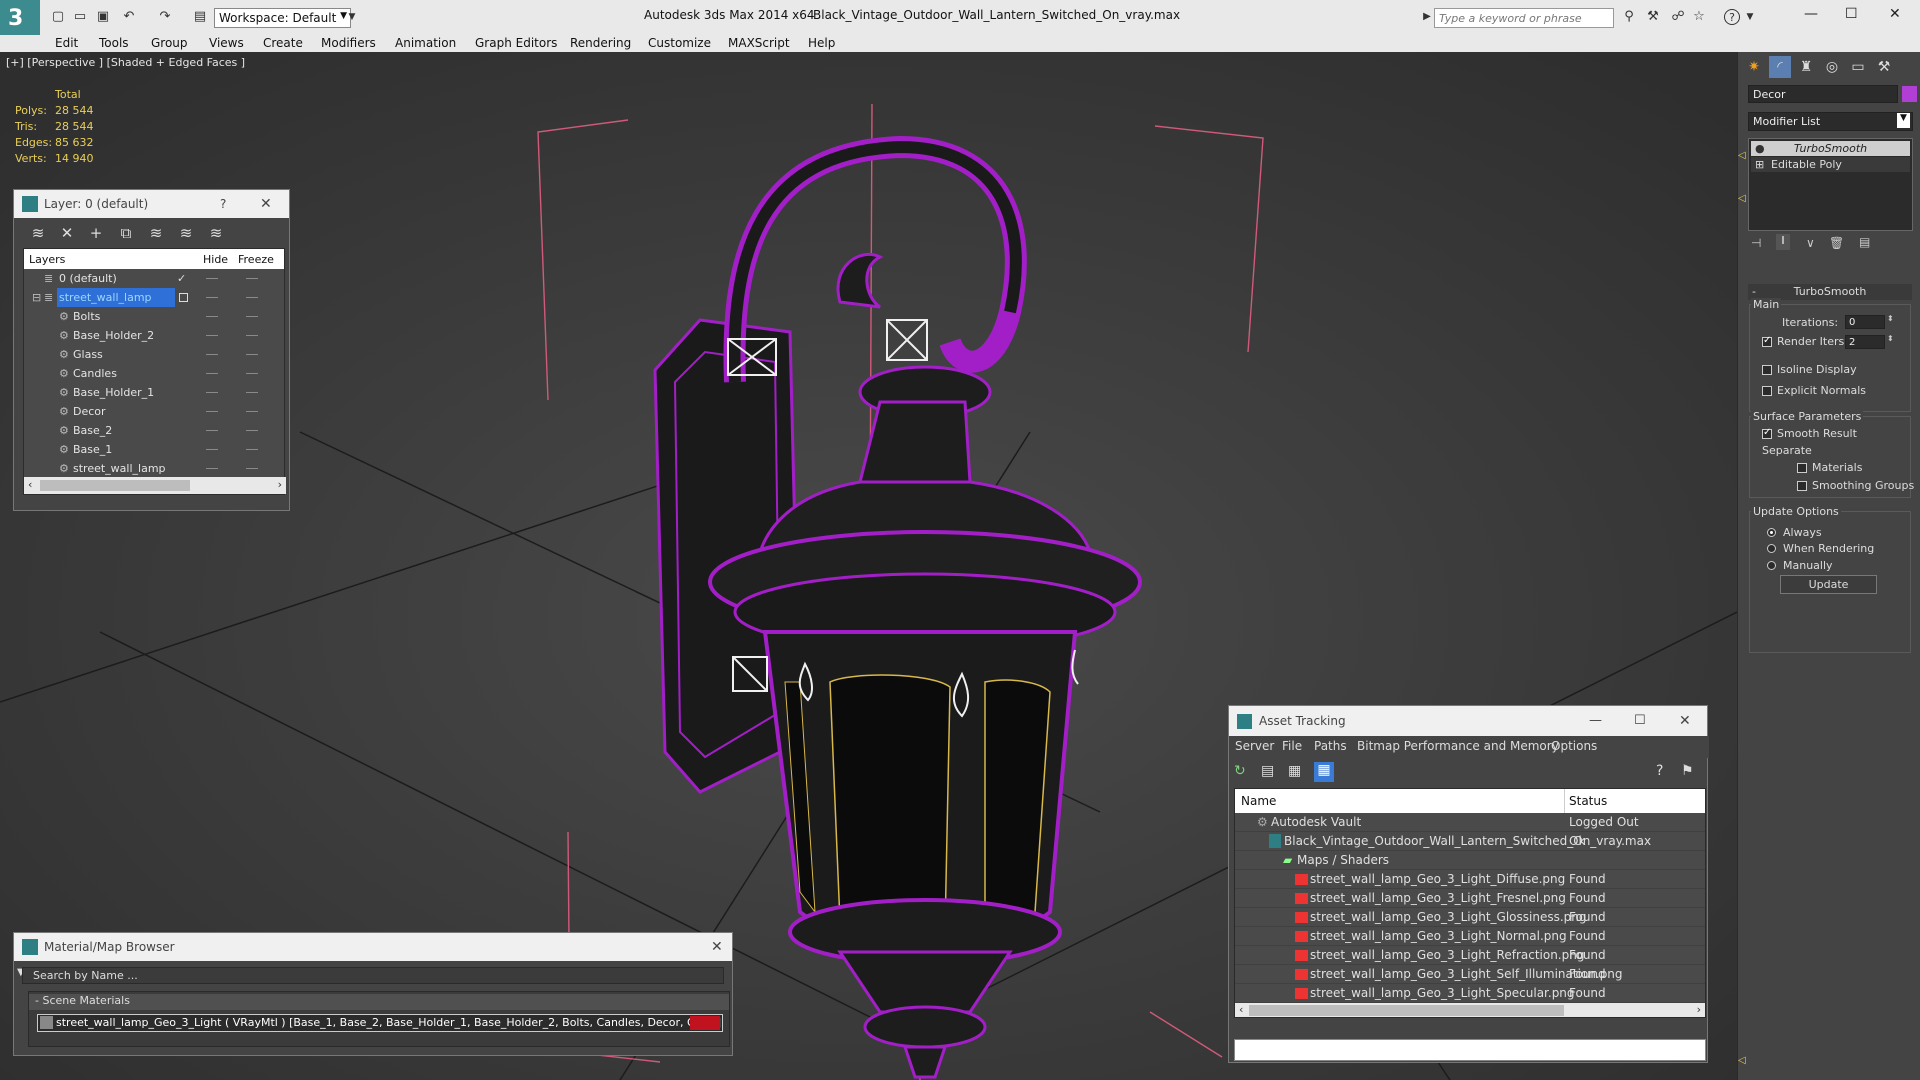  Describe the element at coordinates (283, 43) in the screenshot. I see `menu-create: Create` at that location.